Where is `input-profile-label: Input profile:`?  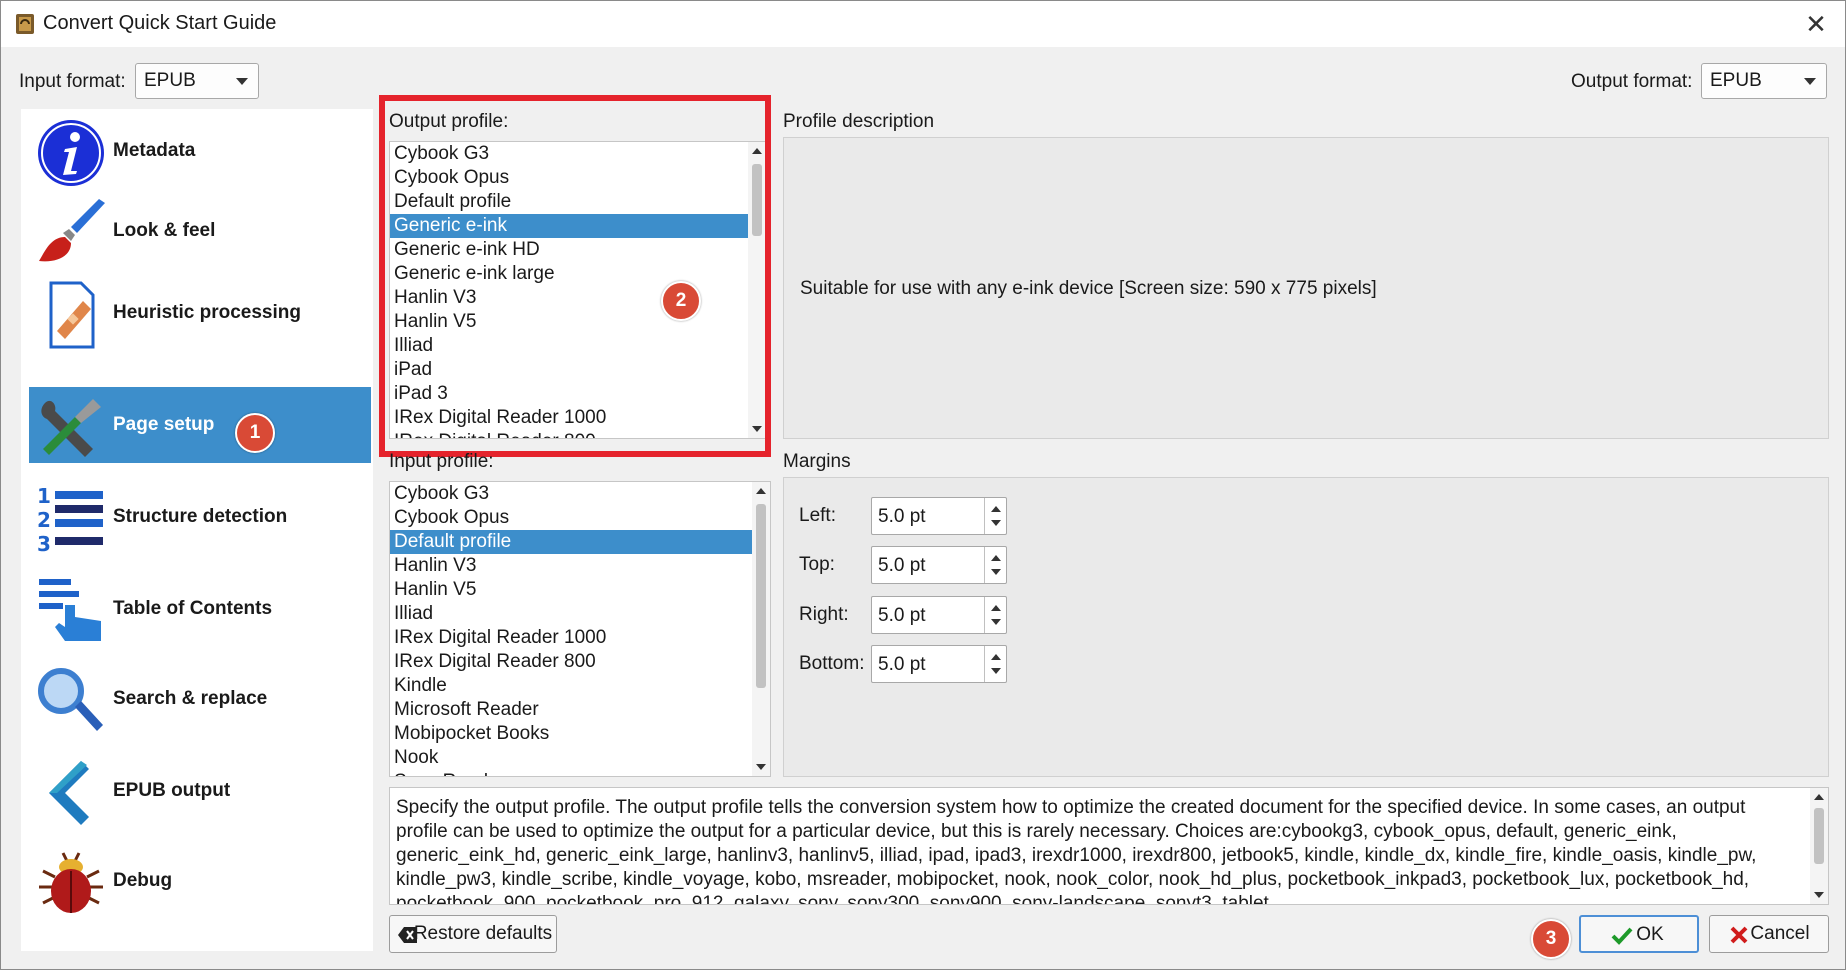 input-profile-label: Input profile: is located at coordinates (441, 461).